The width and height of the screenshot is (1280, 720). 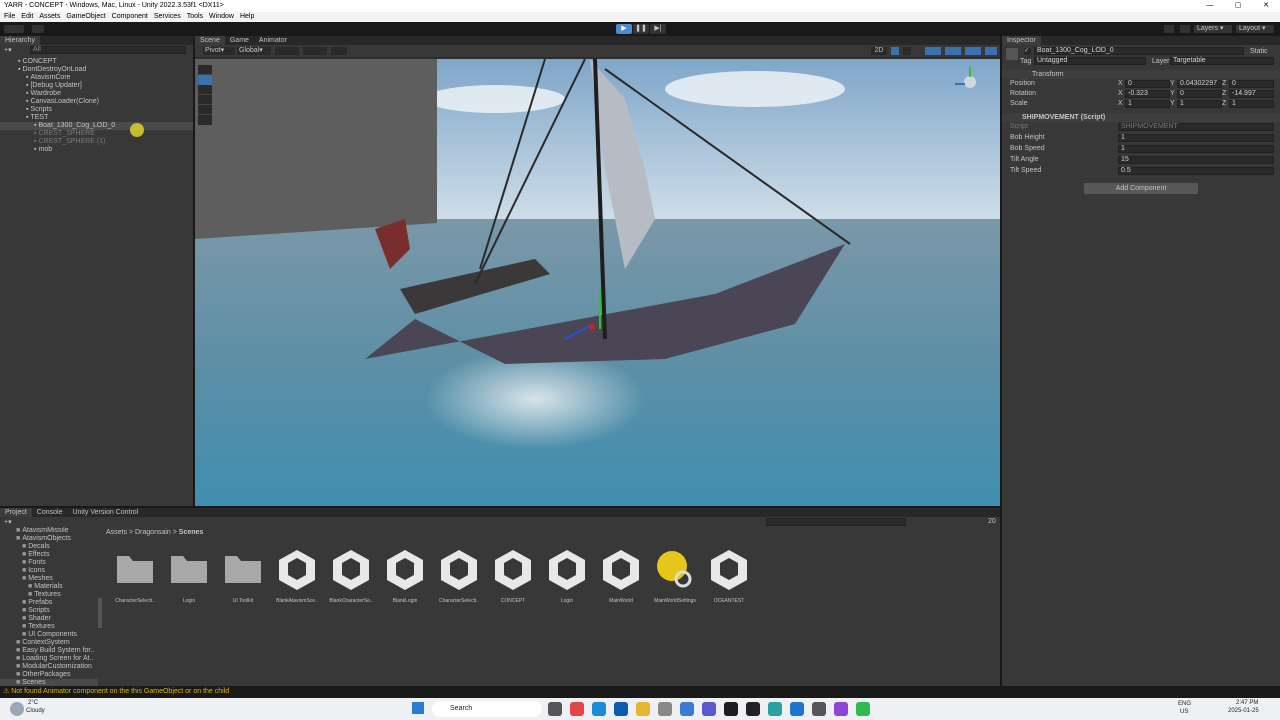 I want to click on menu-item-tools: Tools, so click(x=195, y=16).